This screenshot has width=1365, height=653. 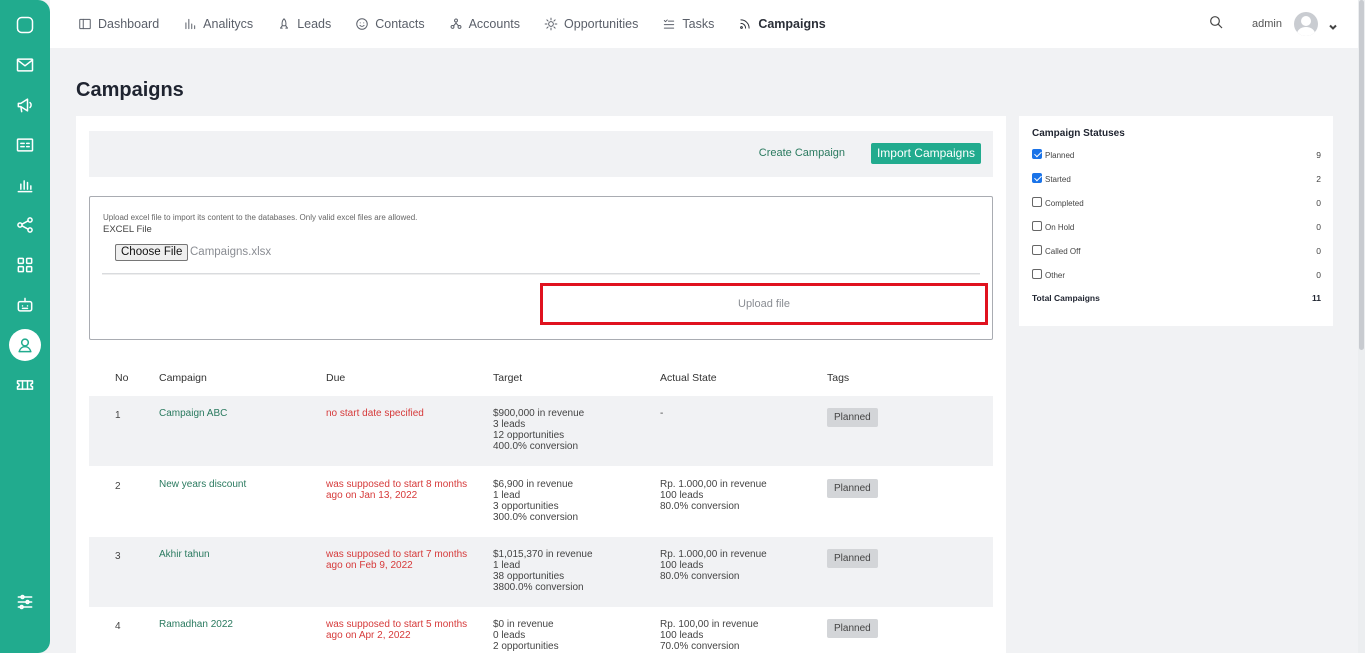 I want to click on total-campaigns-row: Total Campaigns 11, so click(x=1176, y=298).